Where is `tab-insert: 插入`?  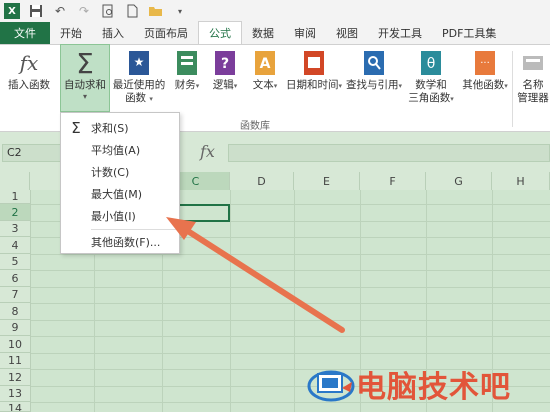
tab-insert: 插入 is located at coordinates (113, 33).